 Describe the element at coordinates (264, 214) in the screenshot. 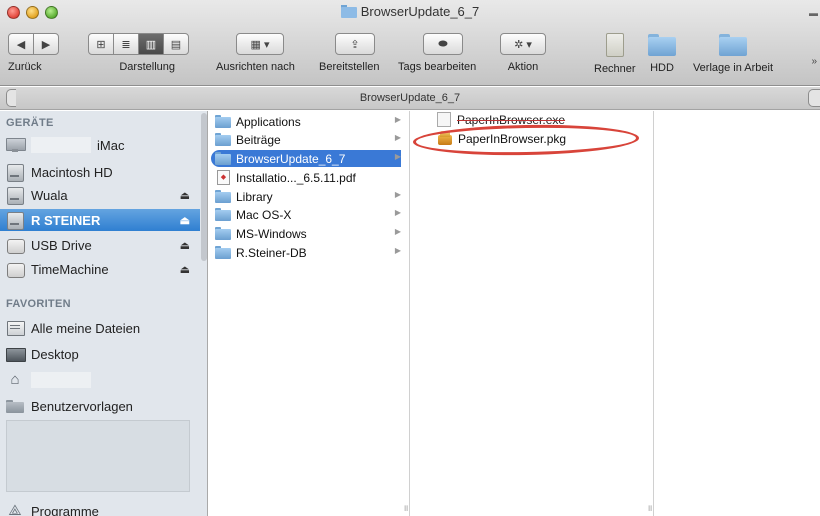

I see `item-label: Mac OS-X` at that location.